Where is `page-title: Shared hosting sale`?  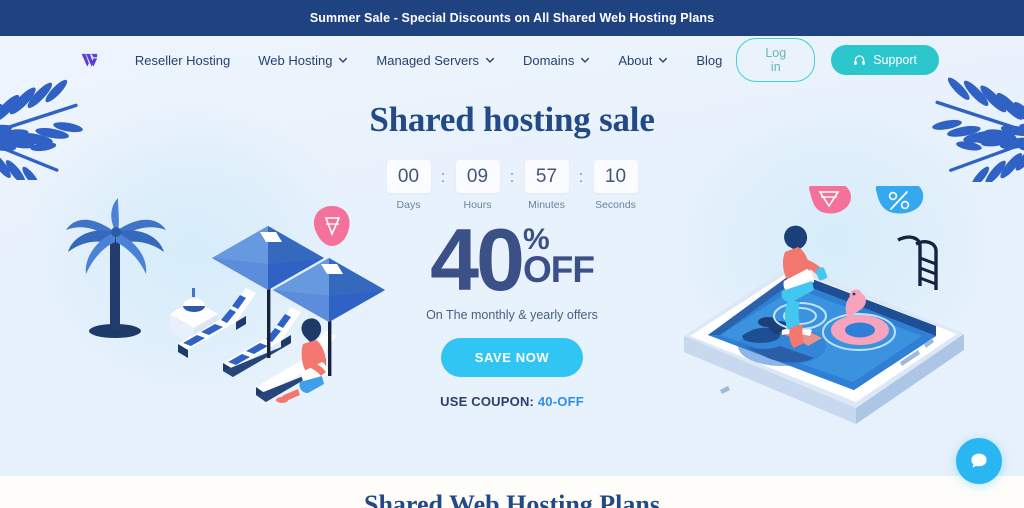
page-title: Shared hosting sale is located at coordinates (512, 119).